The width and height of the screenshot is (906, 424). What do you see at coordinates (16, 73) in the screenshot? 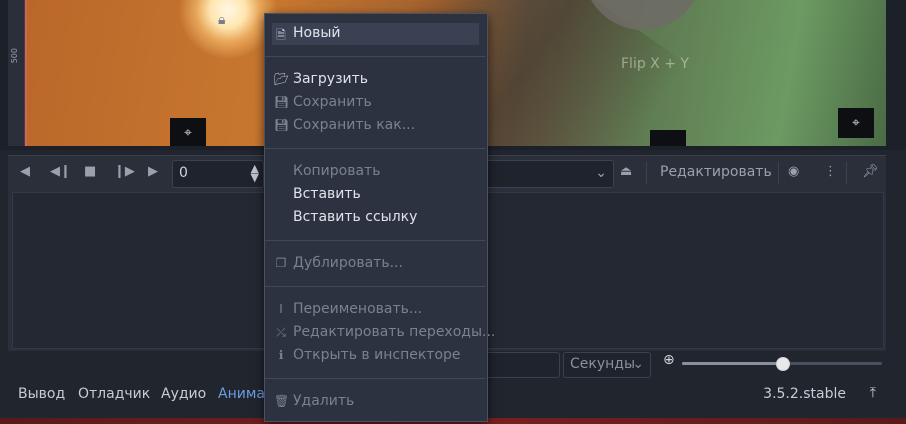
I see `vertical-ruler: 500` at bounding box center [16, 73].